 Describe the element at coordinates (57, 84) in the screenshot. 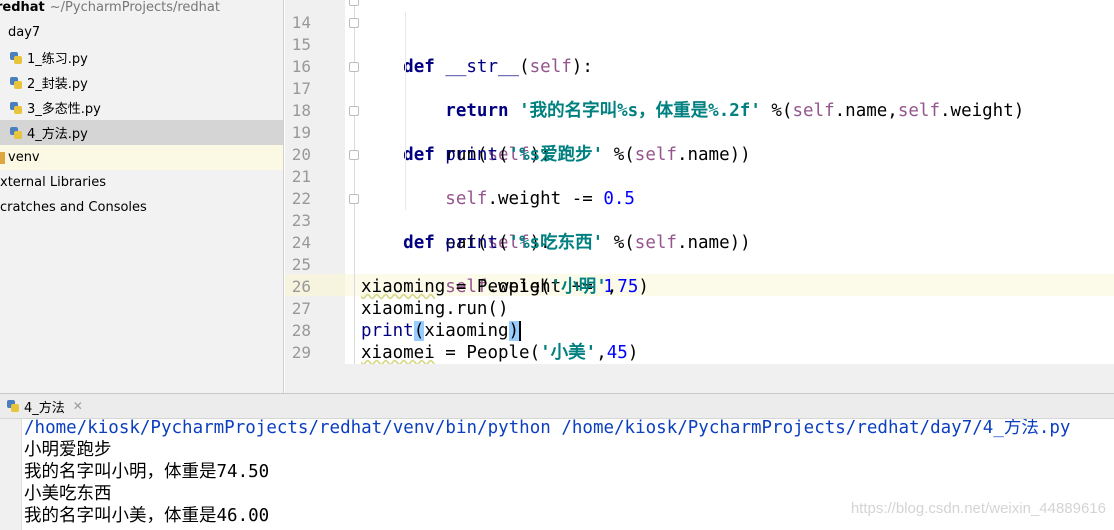

I see `tree-item-label: 2_封装.py` at that location.